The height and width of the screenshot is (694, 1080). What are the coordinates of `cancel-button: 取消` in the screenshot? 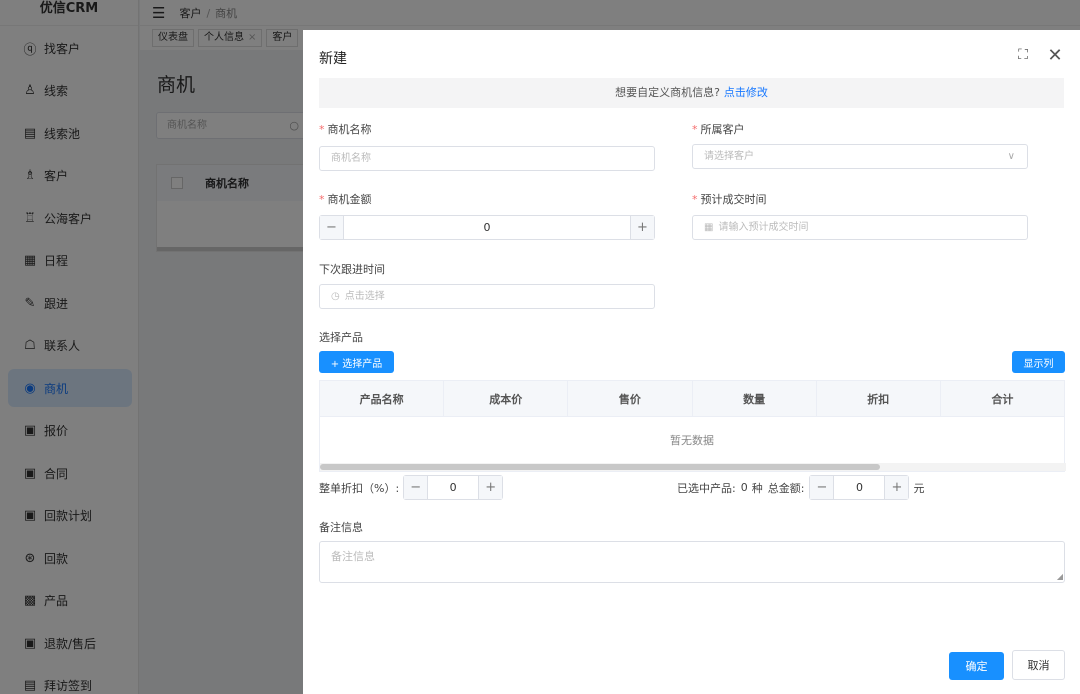 It's located at (1038, 665).